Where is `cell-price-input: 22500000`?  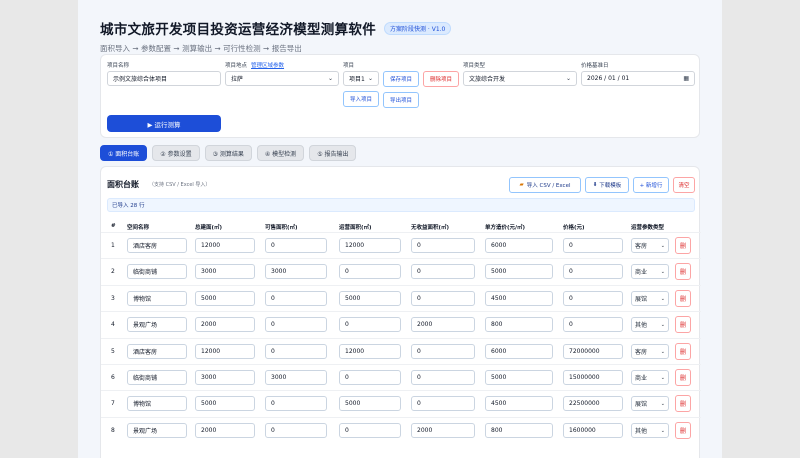
cell-price-input: 22500000 is located at coordinates (593, 403).